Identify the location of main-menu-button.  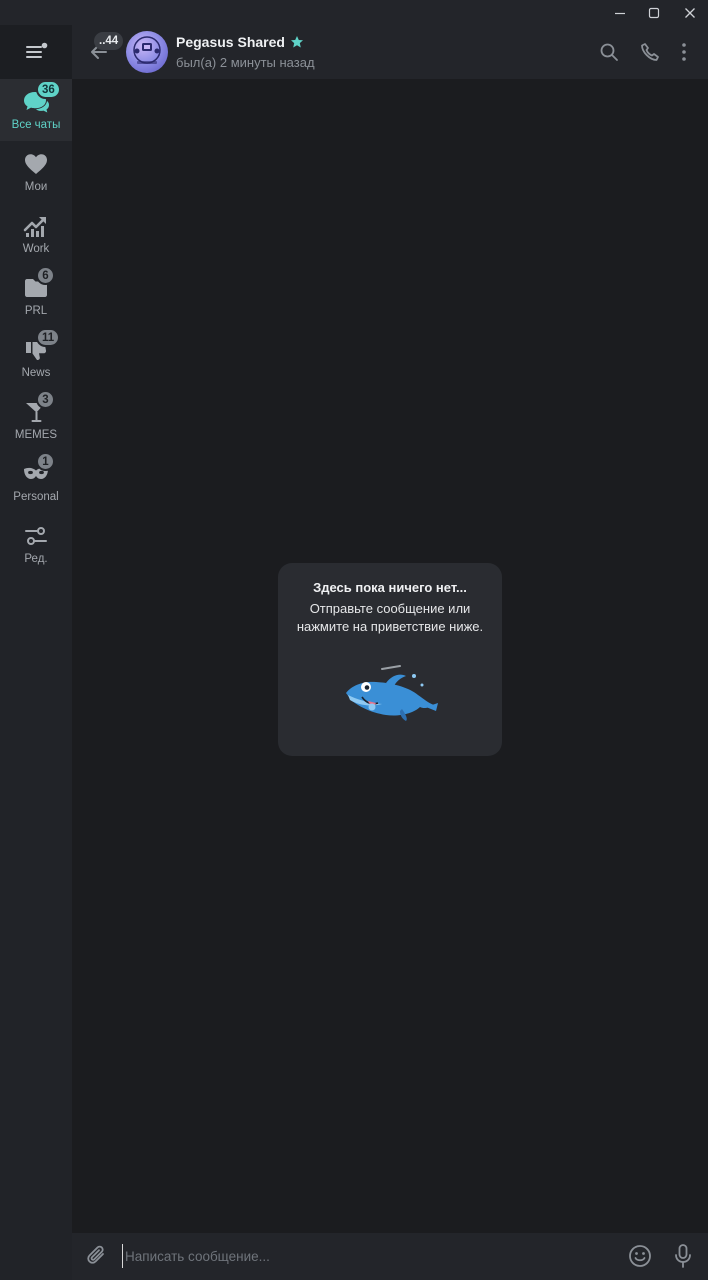
(36, 52).